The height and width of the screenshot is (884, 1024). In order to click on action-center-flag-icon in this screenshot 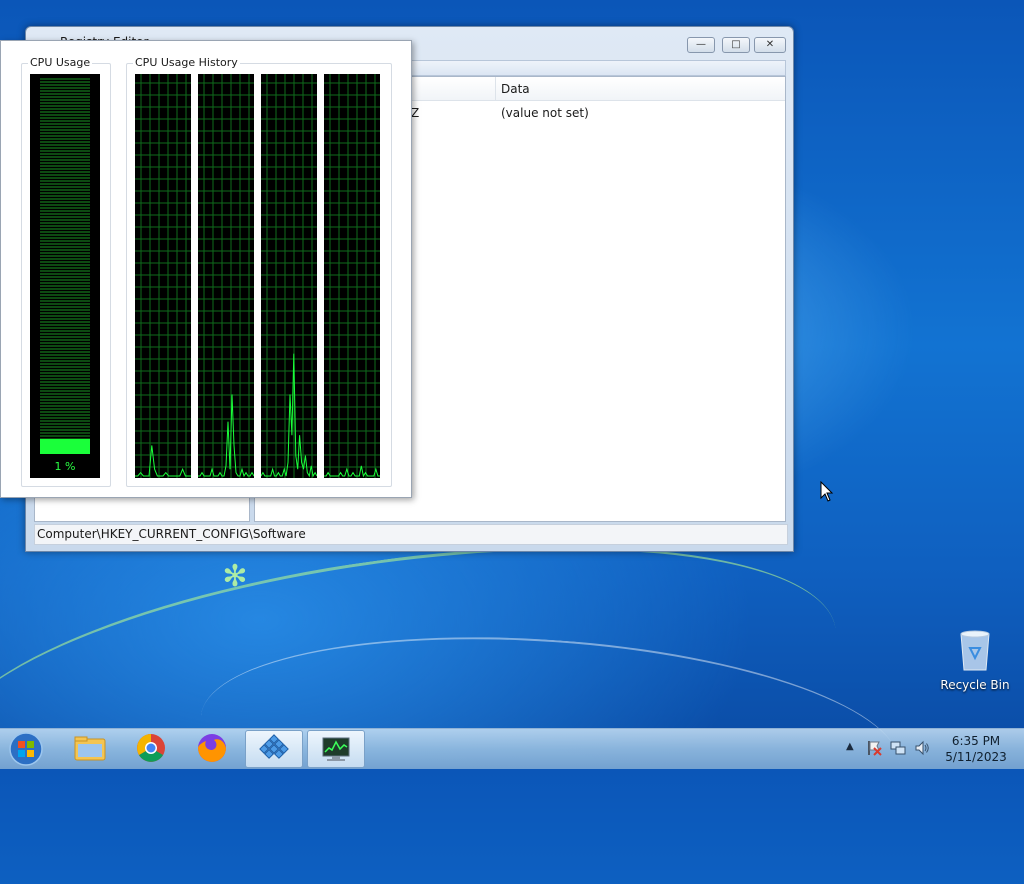, I will do `click(874, 748)`.